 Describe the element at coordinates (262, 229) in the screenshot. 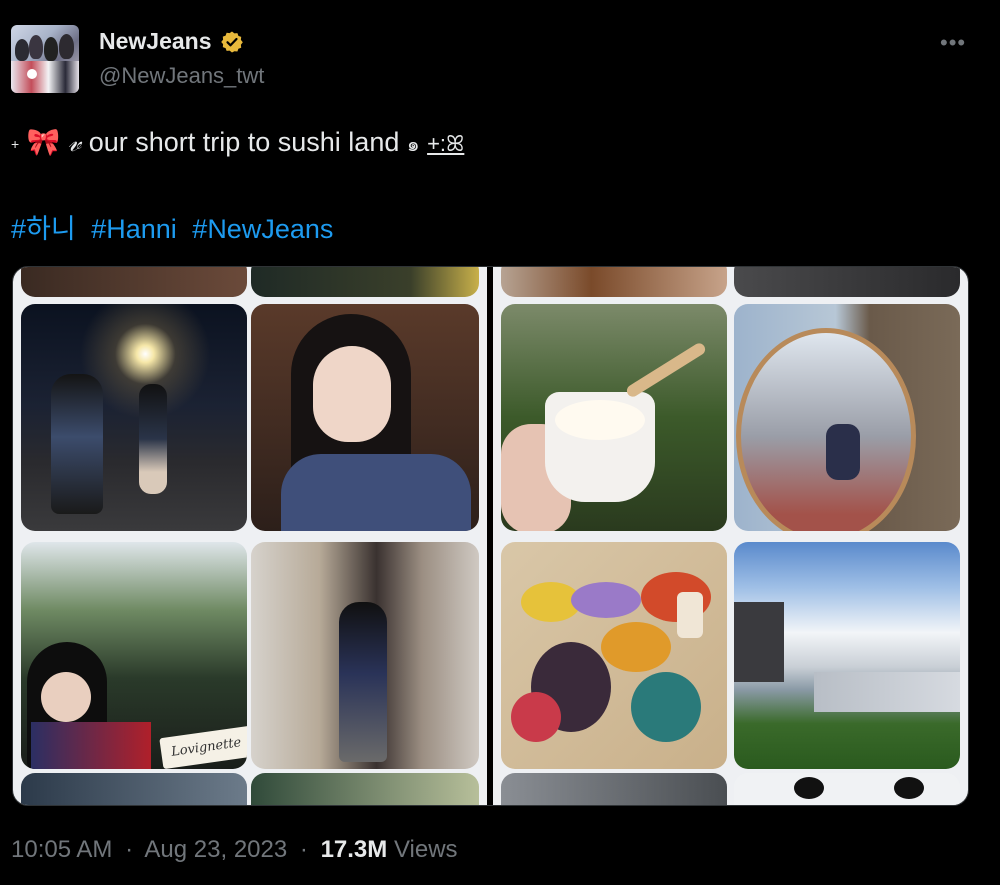

I see `hashtag-newjeans: #NewJeans` at that location.